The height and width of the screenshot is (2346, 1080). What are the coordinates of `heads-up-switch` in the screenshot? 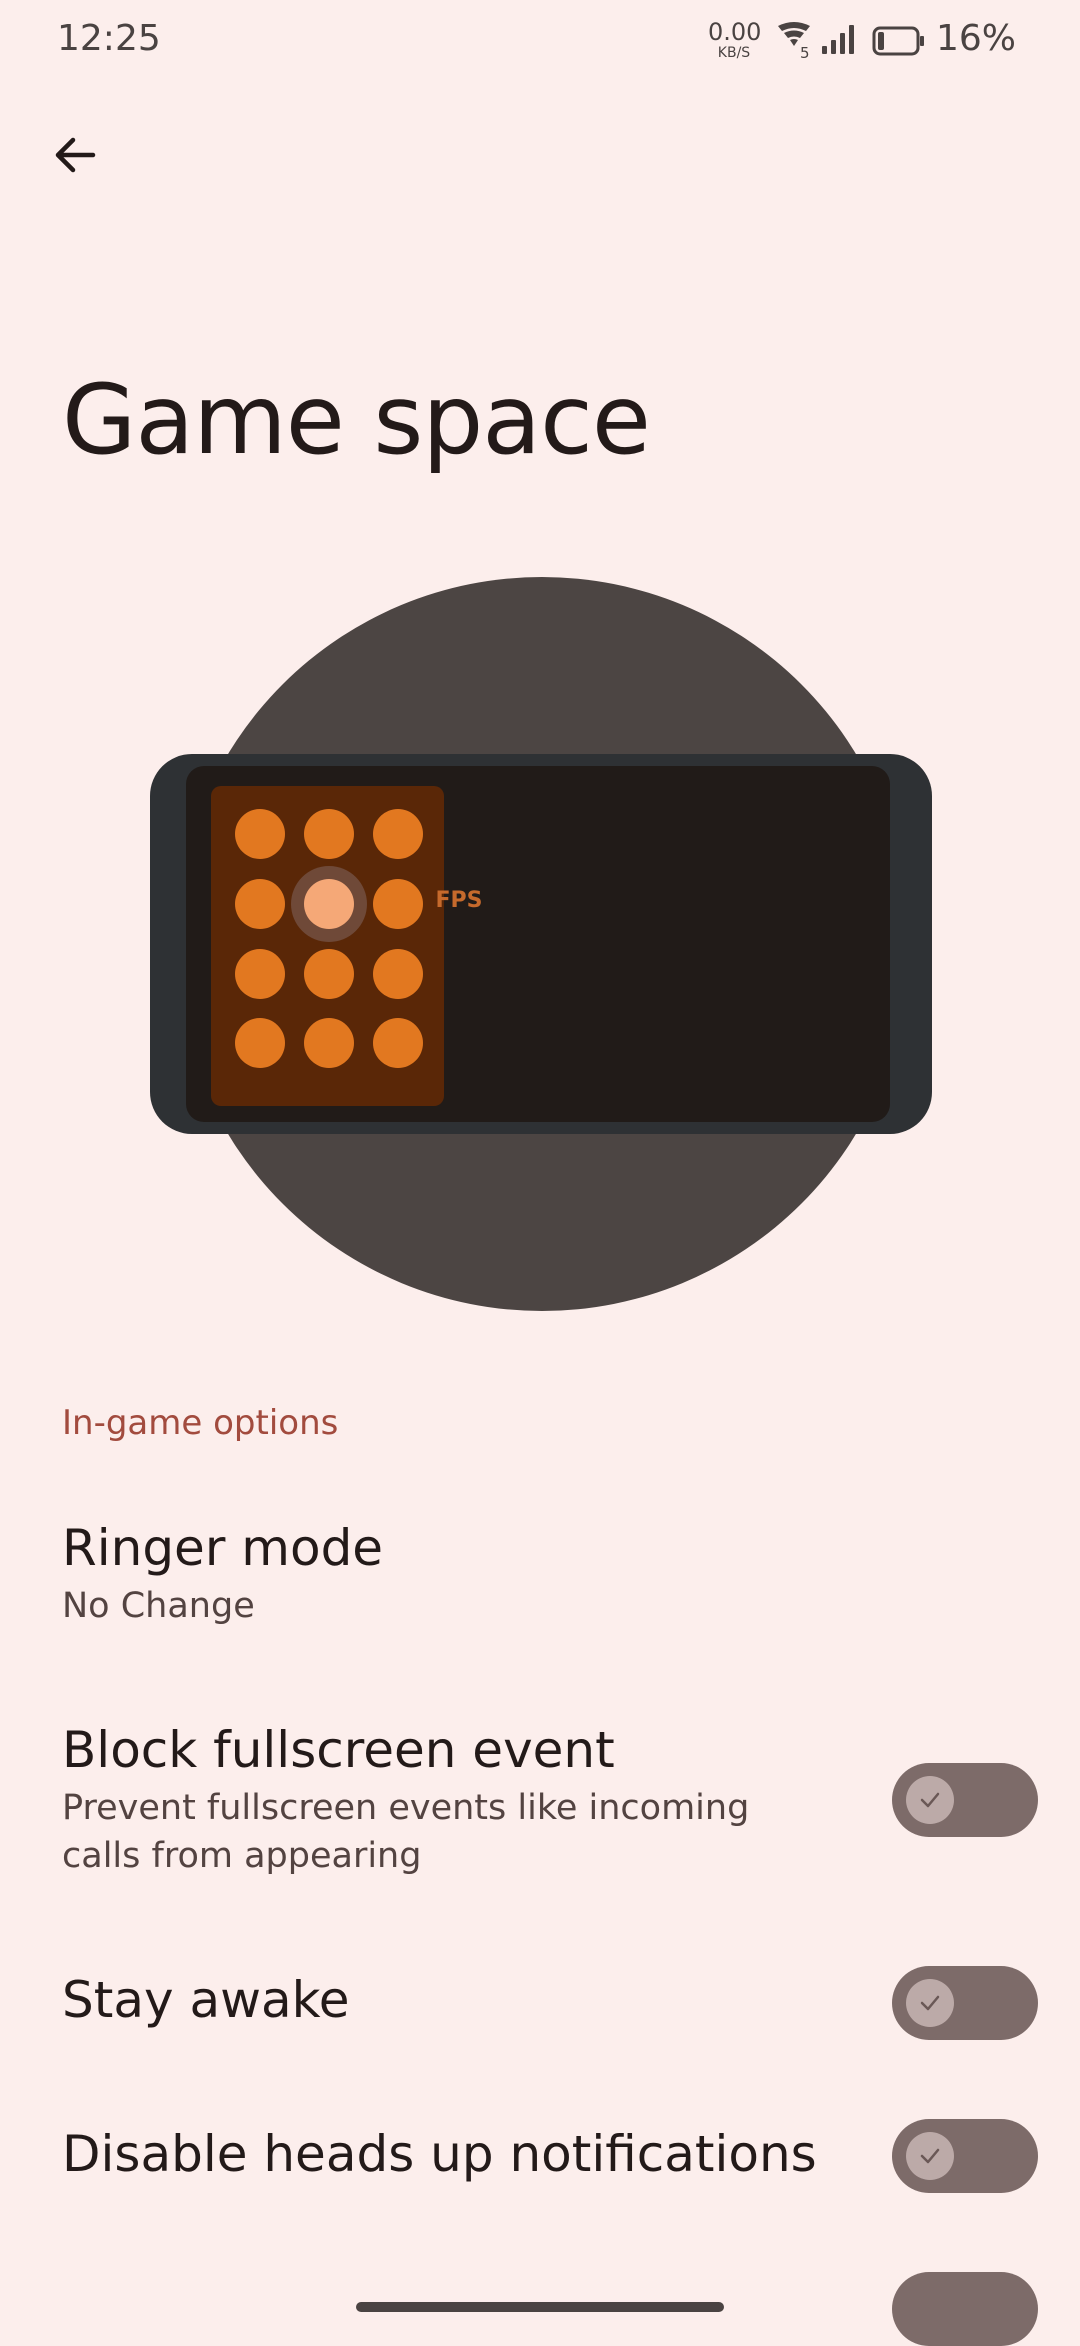 It's located at (965, 2156).